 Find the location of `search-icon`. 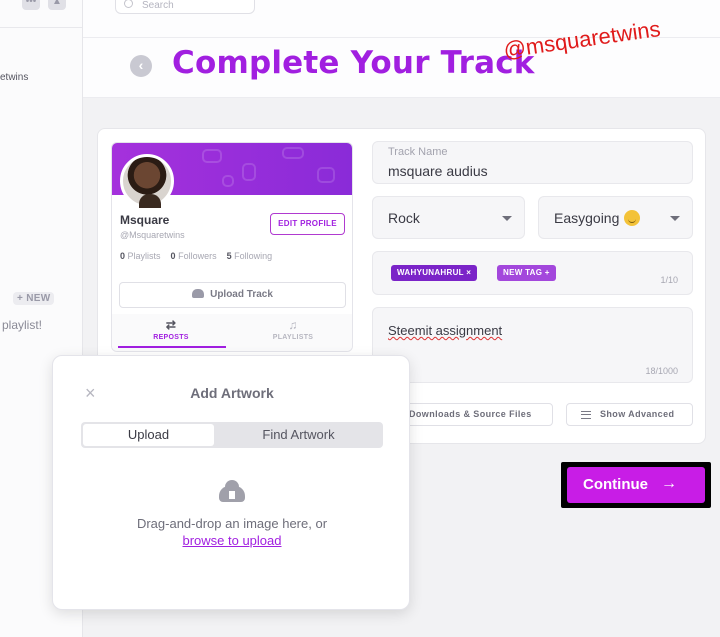

search-icon is located at coordinates (128, 4).